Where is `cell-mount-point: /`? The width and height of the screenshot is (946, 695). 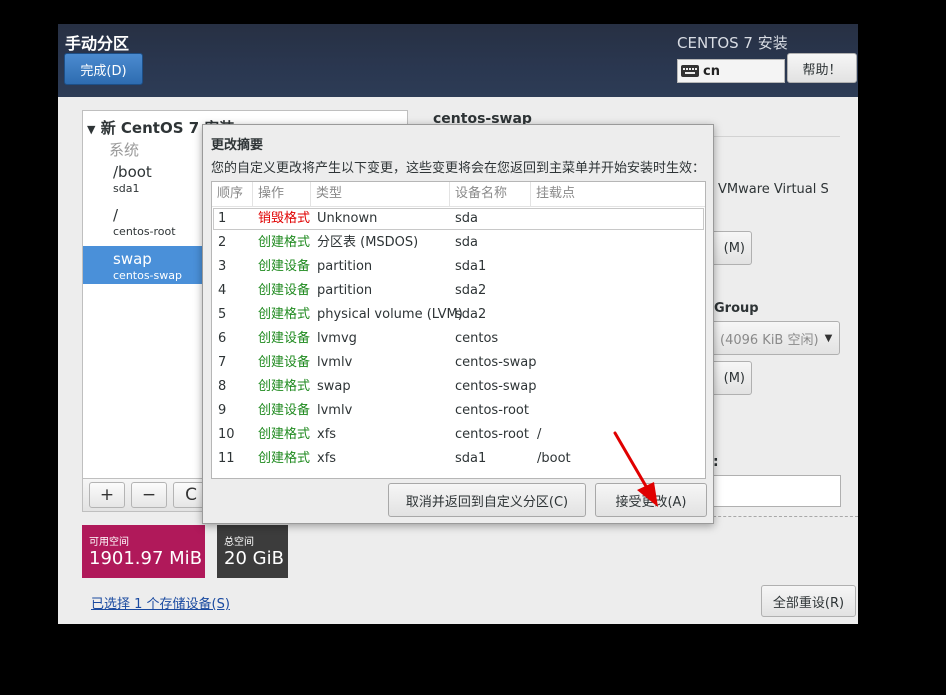
cell-mount-point: / is located at coordinates (539, 434).